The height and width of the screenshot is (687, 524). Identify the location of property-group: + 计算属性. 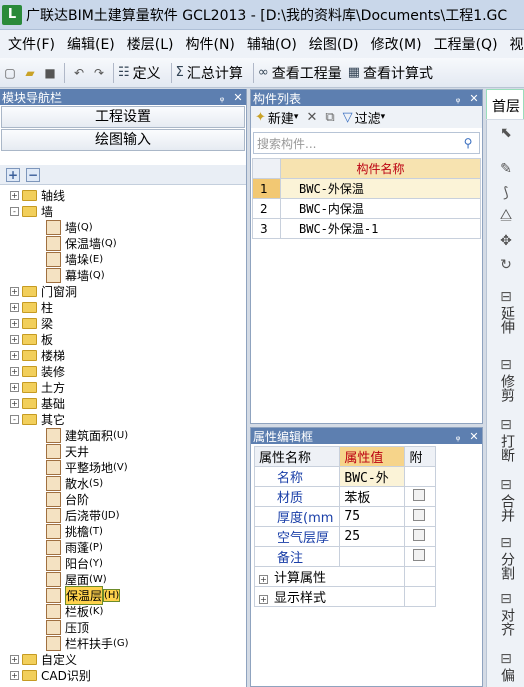
(329, 576).